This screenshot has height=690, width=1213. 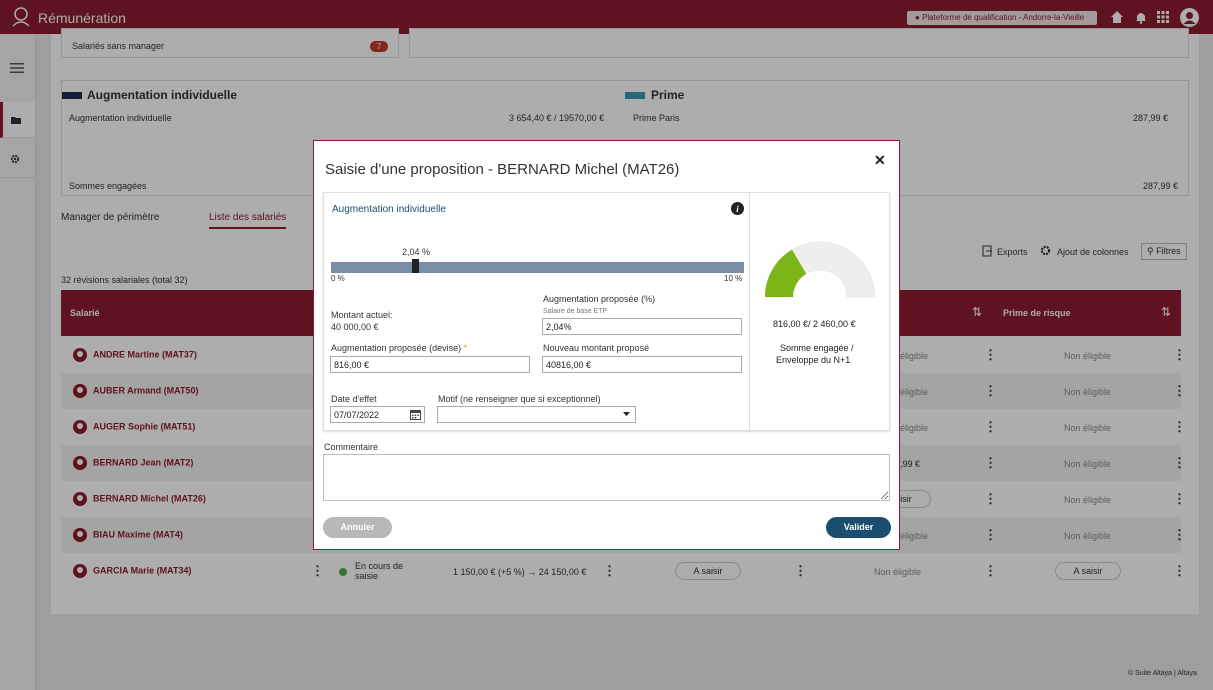 I want to click on slider-value-label: 2,04 %, so click(x=416, y=252).